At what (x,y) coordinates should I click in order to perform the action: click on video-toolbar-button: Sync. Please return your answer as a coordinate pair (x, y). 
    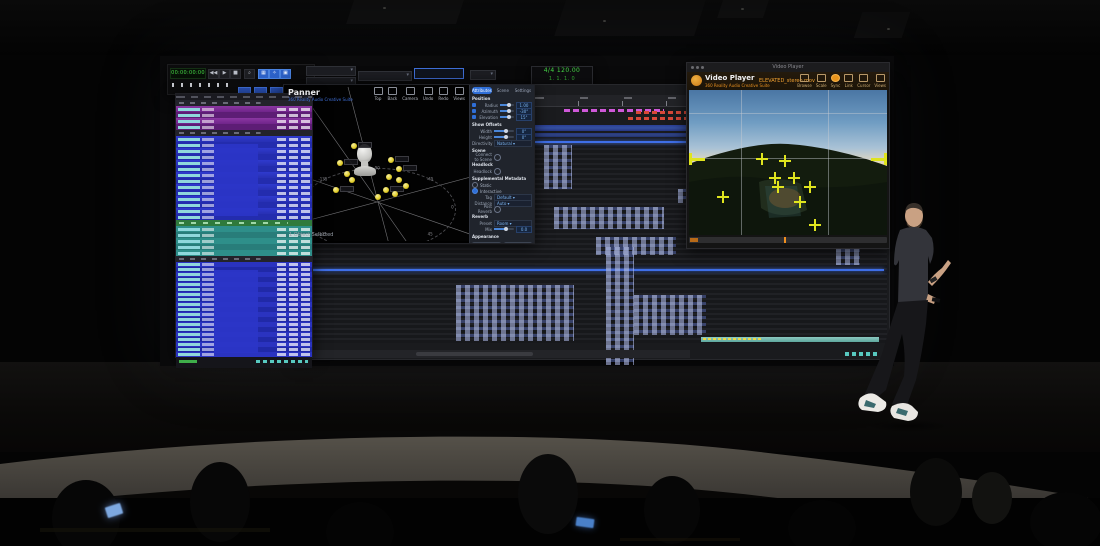
    Looking at the image, I should click on (835, 81).